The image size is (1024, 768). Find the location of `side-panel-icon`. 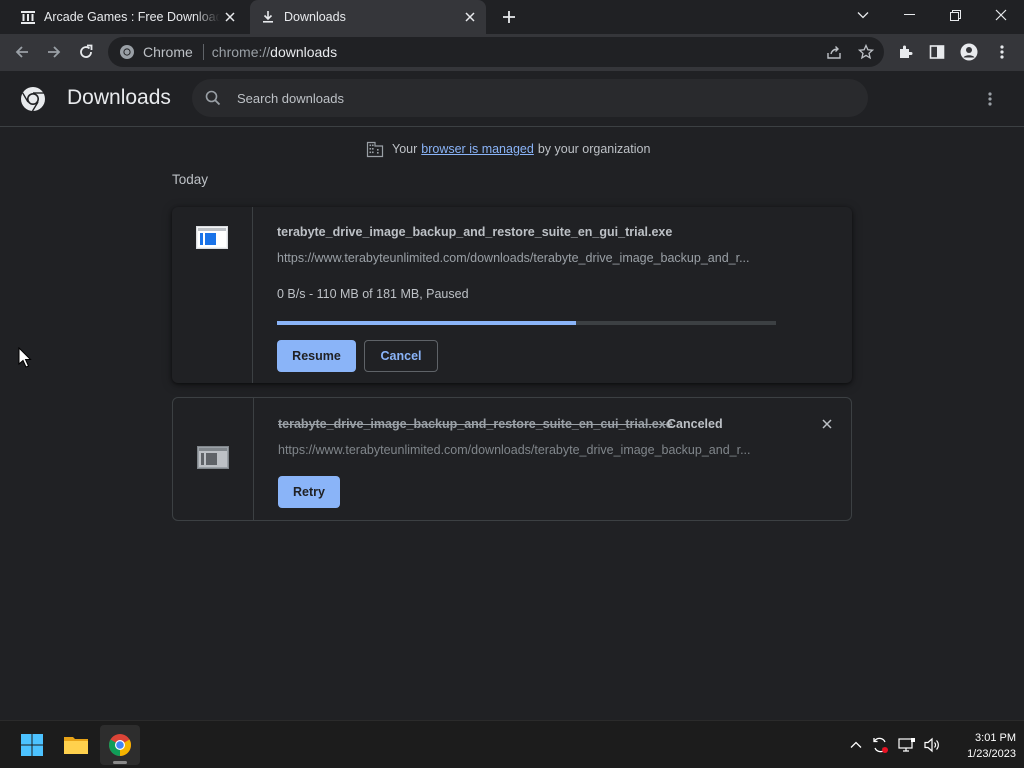

side-panel-icon is located at coordinates (937, 52).